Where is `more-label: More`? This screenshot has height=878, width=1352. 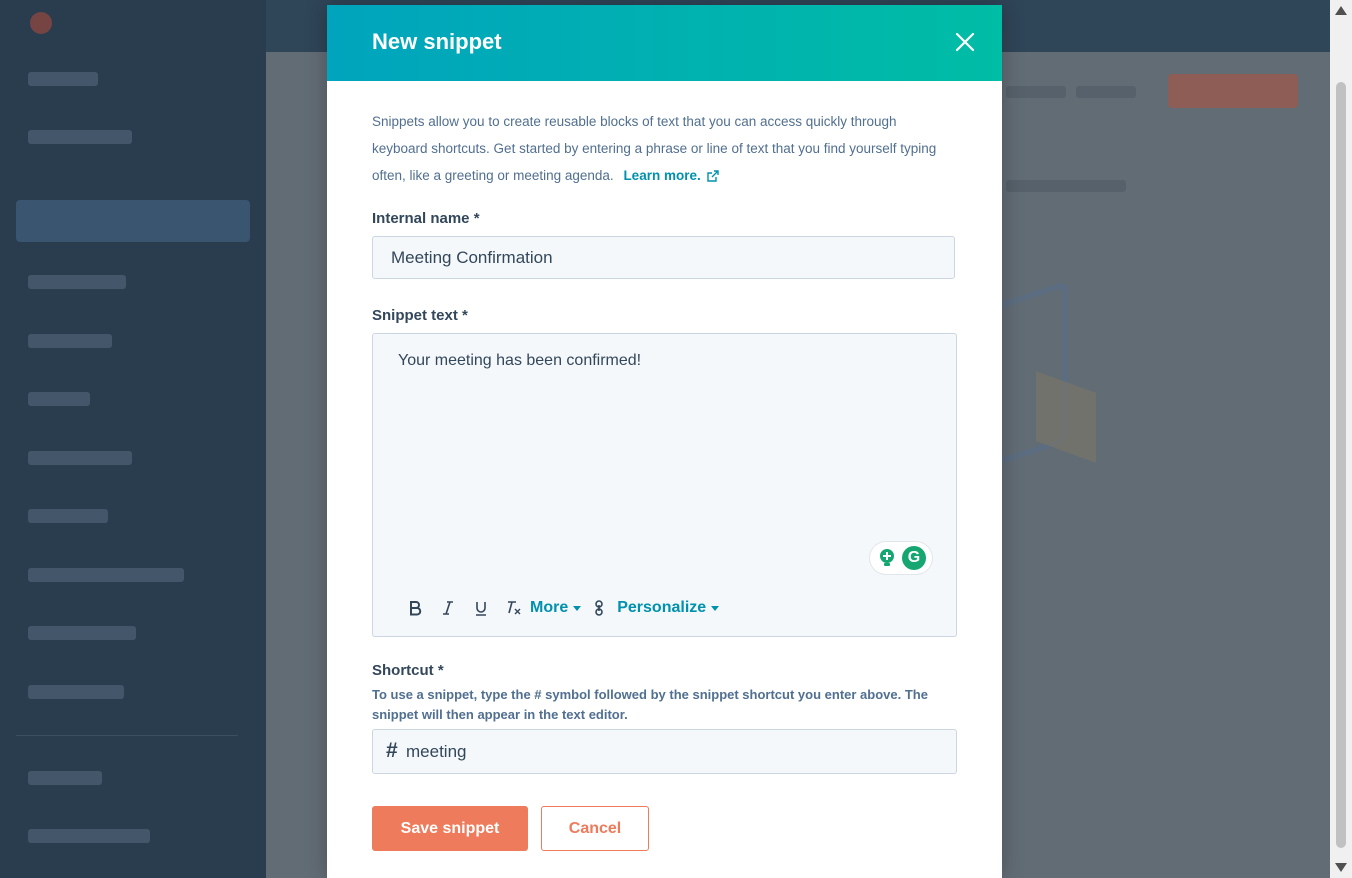
more-label: More is located at coordinates (549, 607).